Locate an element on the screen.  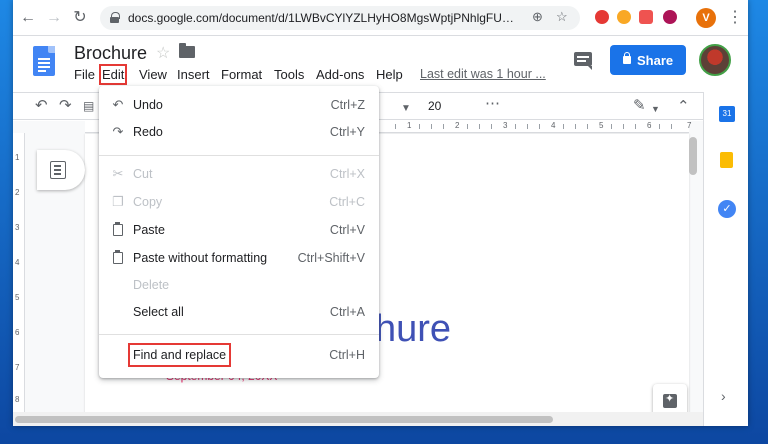
menu-item-shortcut: Ctrl+Z is located at coordinates (348, 105).